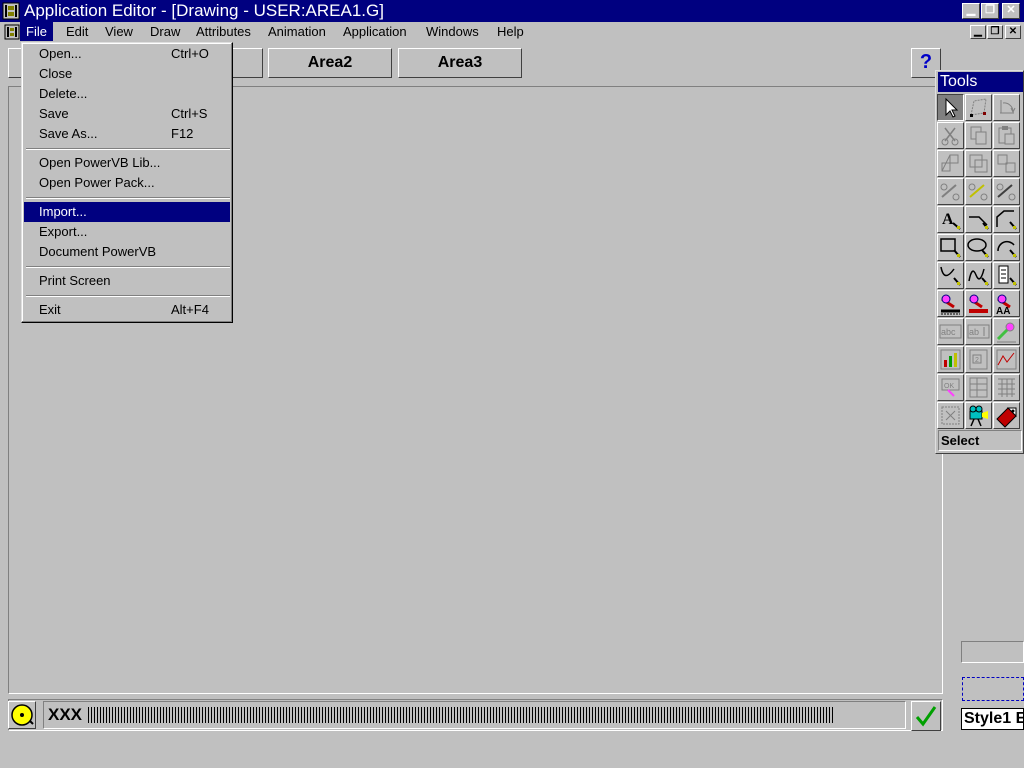 This screenshot has height=768, width=1024. I want to click on cut-icon, so click(950, 136).